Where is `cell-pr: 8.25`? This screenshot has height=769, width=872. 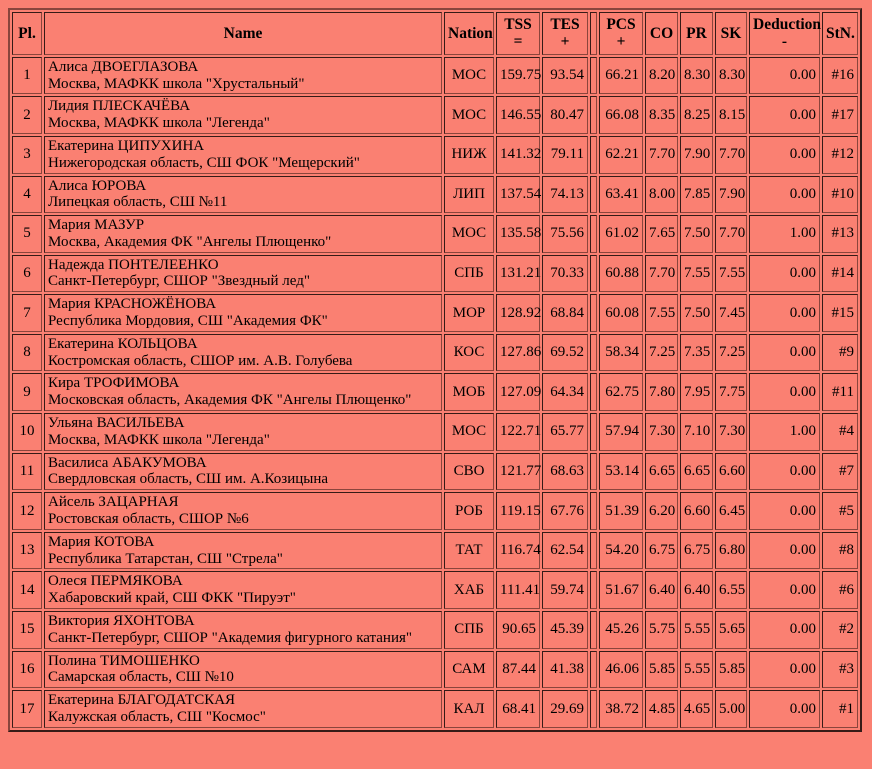
cell-pr: 8.25 is located at coordinates (696, 115).